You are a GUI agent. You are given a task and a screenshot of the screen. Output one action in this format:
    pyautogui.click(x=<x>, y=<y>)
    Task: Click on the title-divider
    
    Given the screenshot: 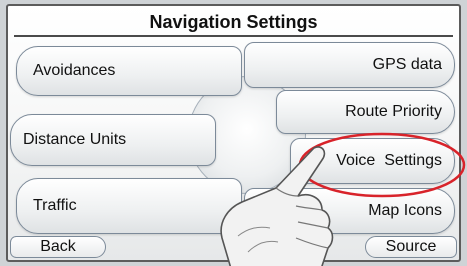 What is the action you would take?
    pyautogui.click(x=233, y=36)
    